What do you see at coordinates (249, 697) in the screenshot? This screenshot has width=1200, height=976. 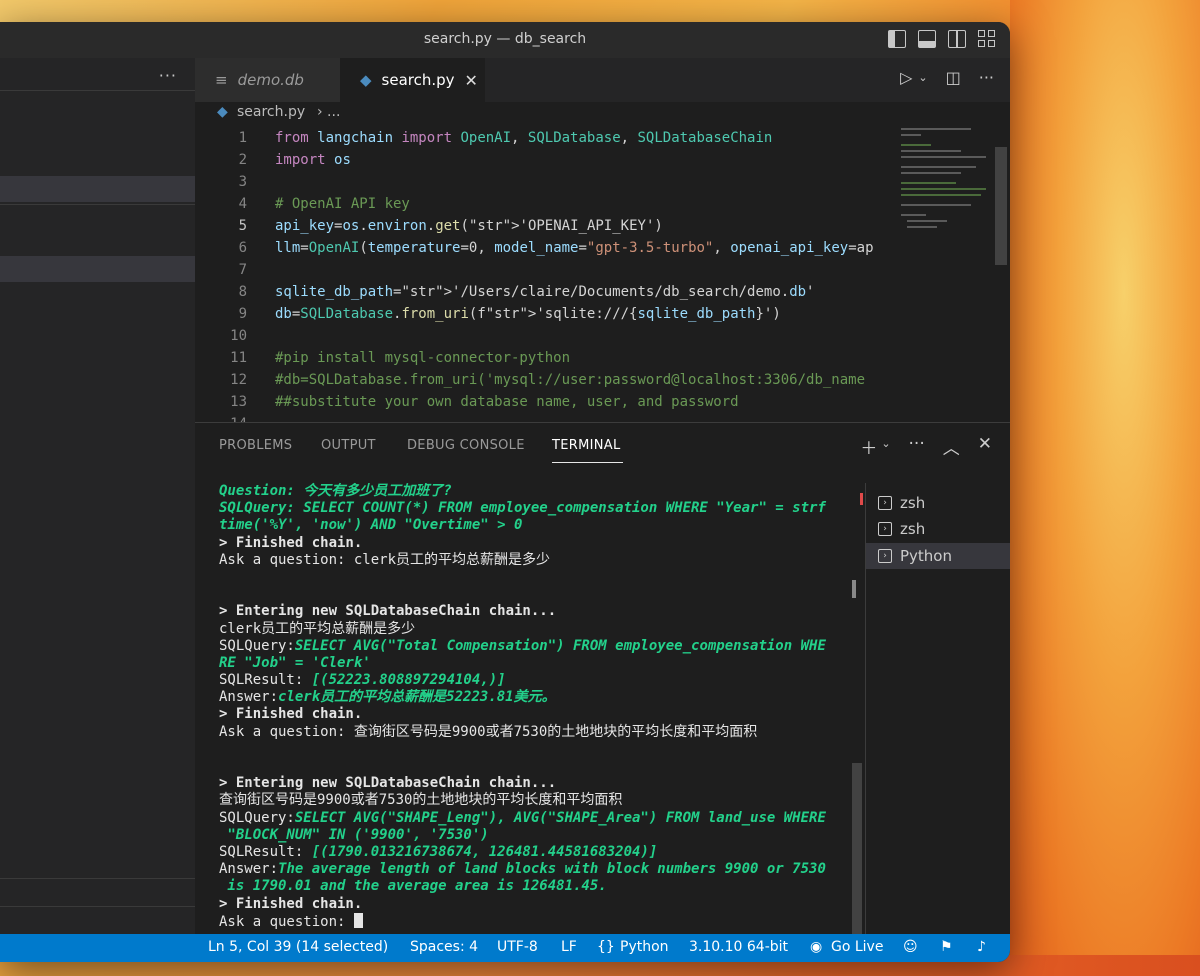 I see `terminal-prefix: Answer:` at bounding box center [249, 697].